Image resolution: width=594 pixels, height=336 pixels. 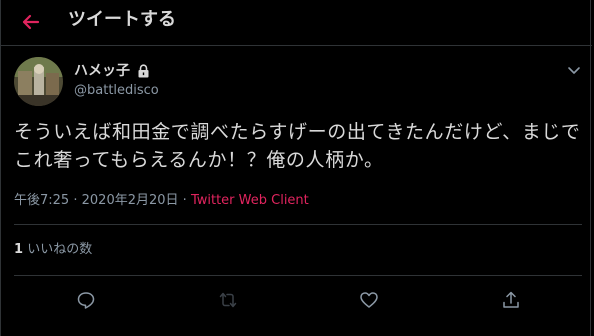 What do you see at coordinates (19, 249) in the screenshot?
I see `like-count: 1` at bounding box center [19, 249].